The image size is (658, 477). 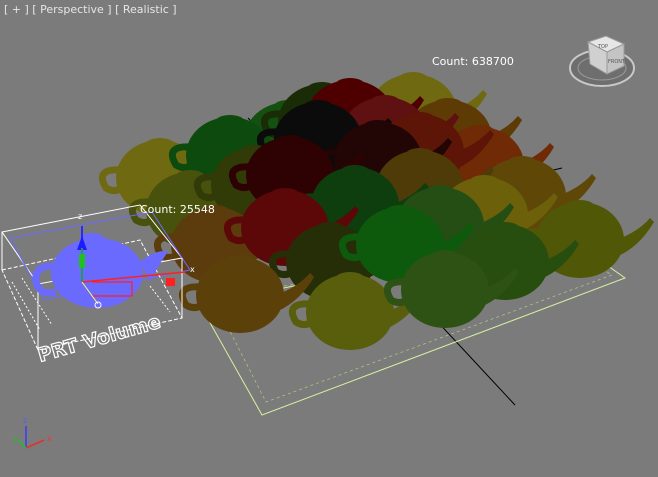 What do you see at coordinates (49, 438) in the screenshot?
I see `svg-text: x` at bounding box center [49, 438].